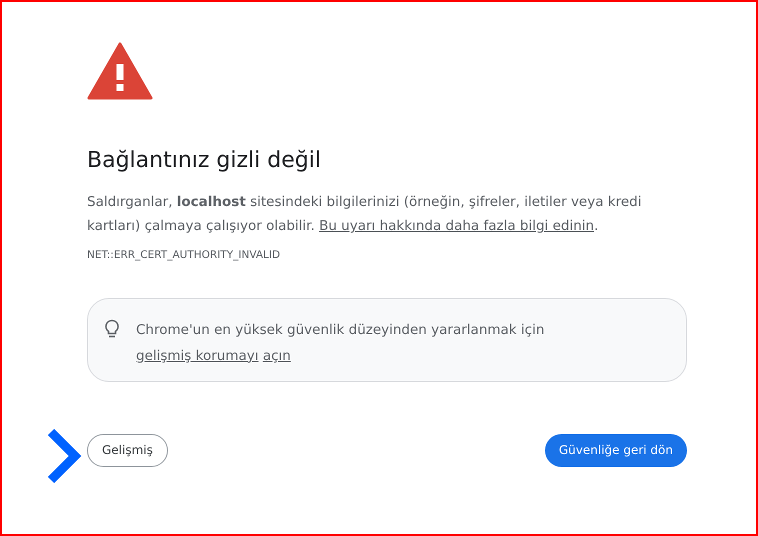 The height and width of the screenshot is (536, 758). I want to click on page-heading: Bağlantınız gizli değil, so click(204, 161).